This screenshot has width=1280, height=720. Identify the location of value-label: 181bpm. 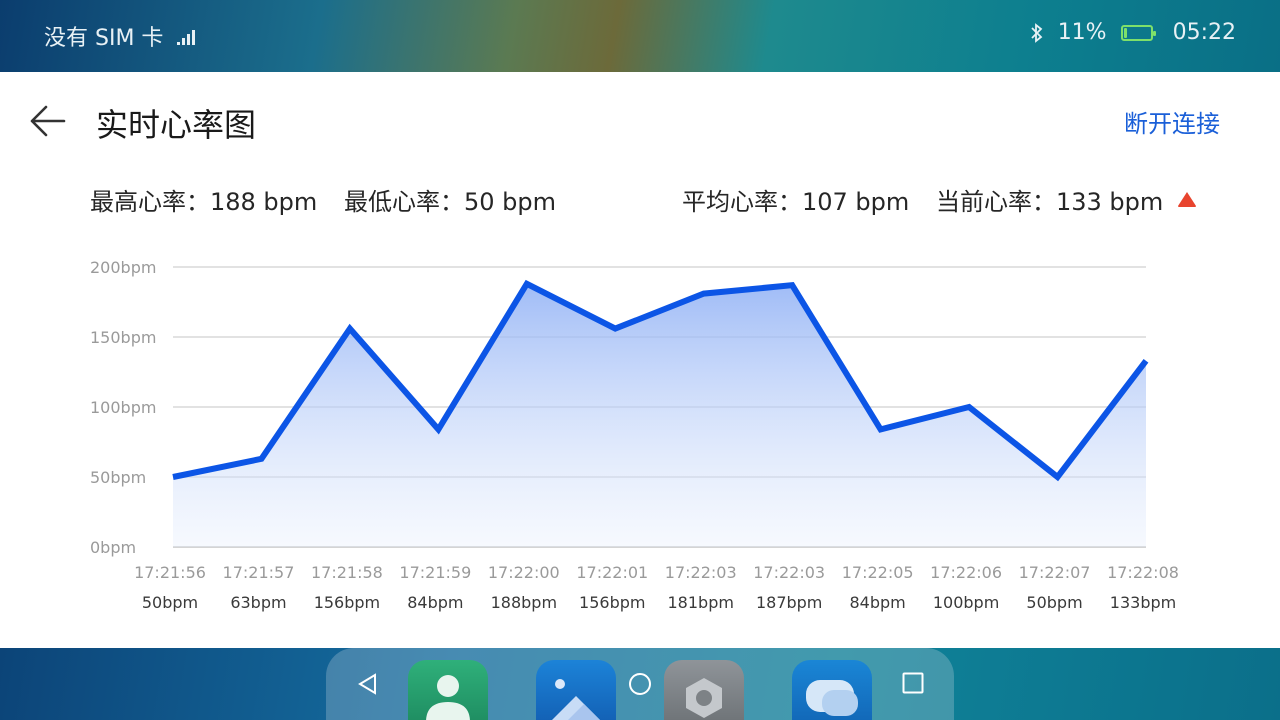
(701, 602).